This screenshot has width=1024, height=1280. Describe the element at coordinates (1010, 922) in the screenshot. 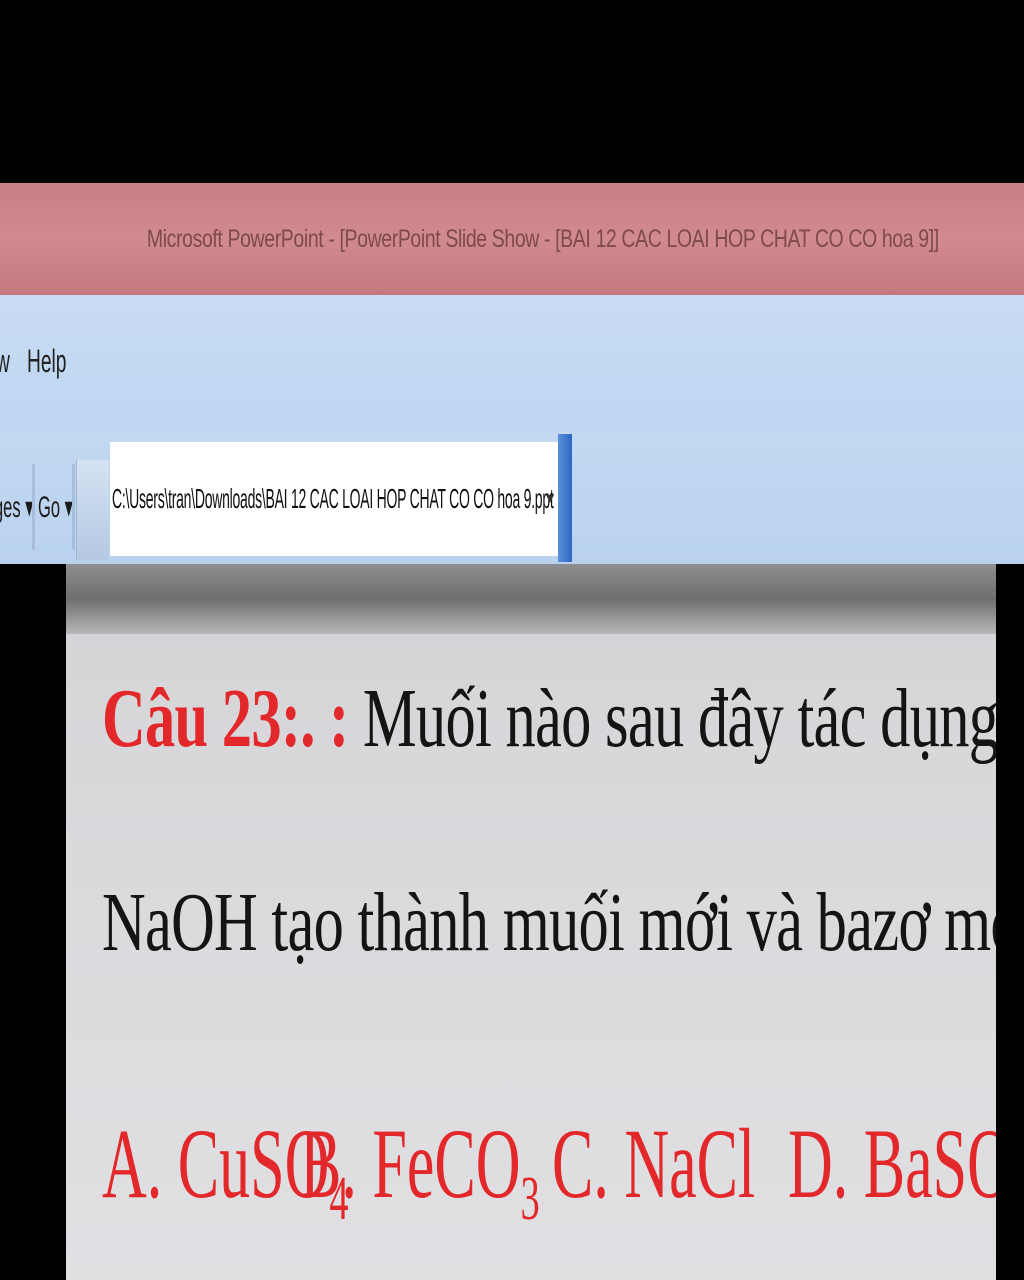

I see `screen-margin-right` at that location.